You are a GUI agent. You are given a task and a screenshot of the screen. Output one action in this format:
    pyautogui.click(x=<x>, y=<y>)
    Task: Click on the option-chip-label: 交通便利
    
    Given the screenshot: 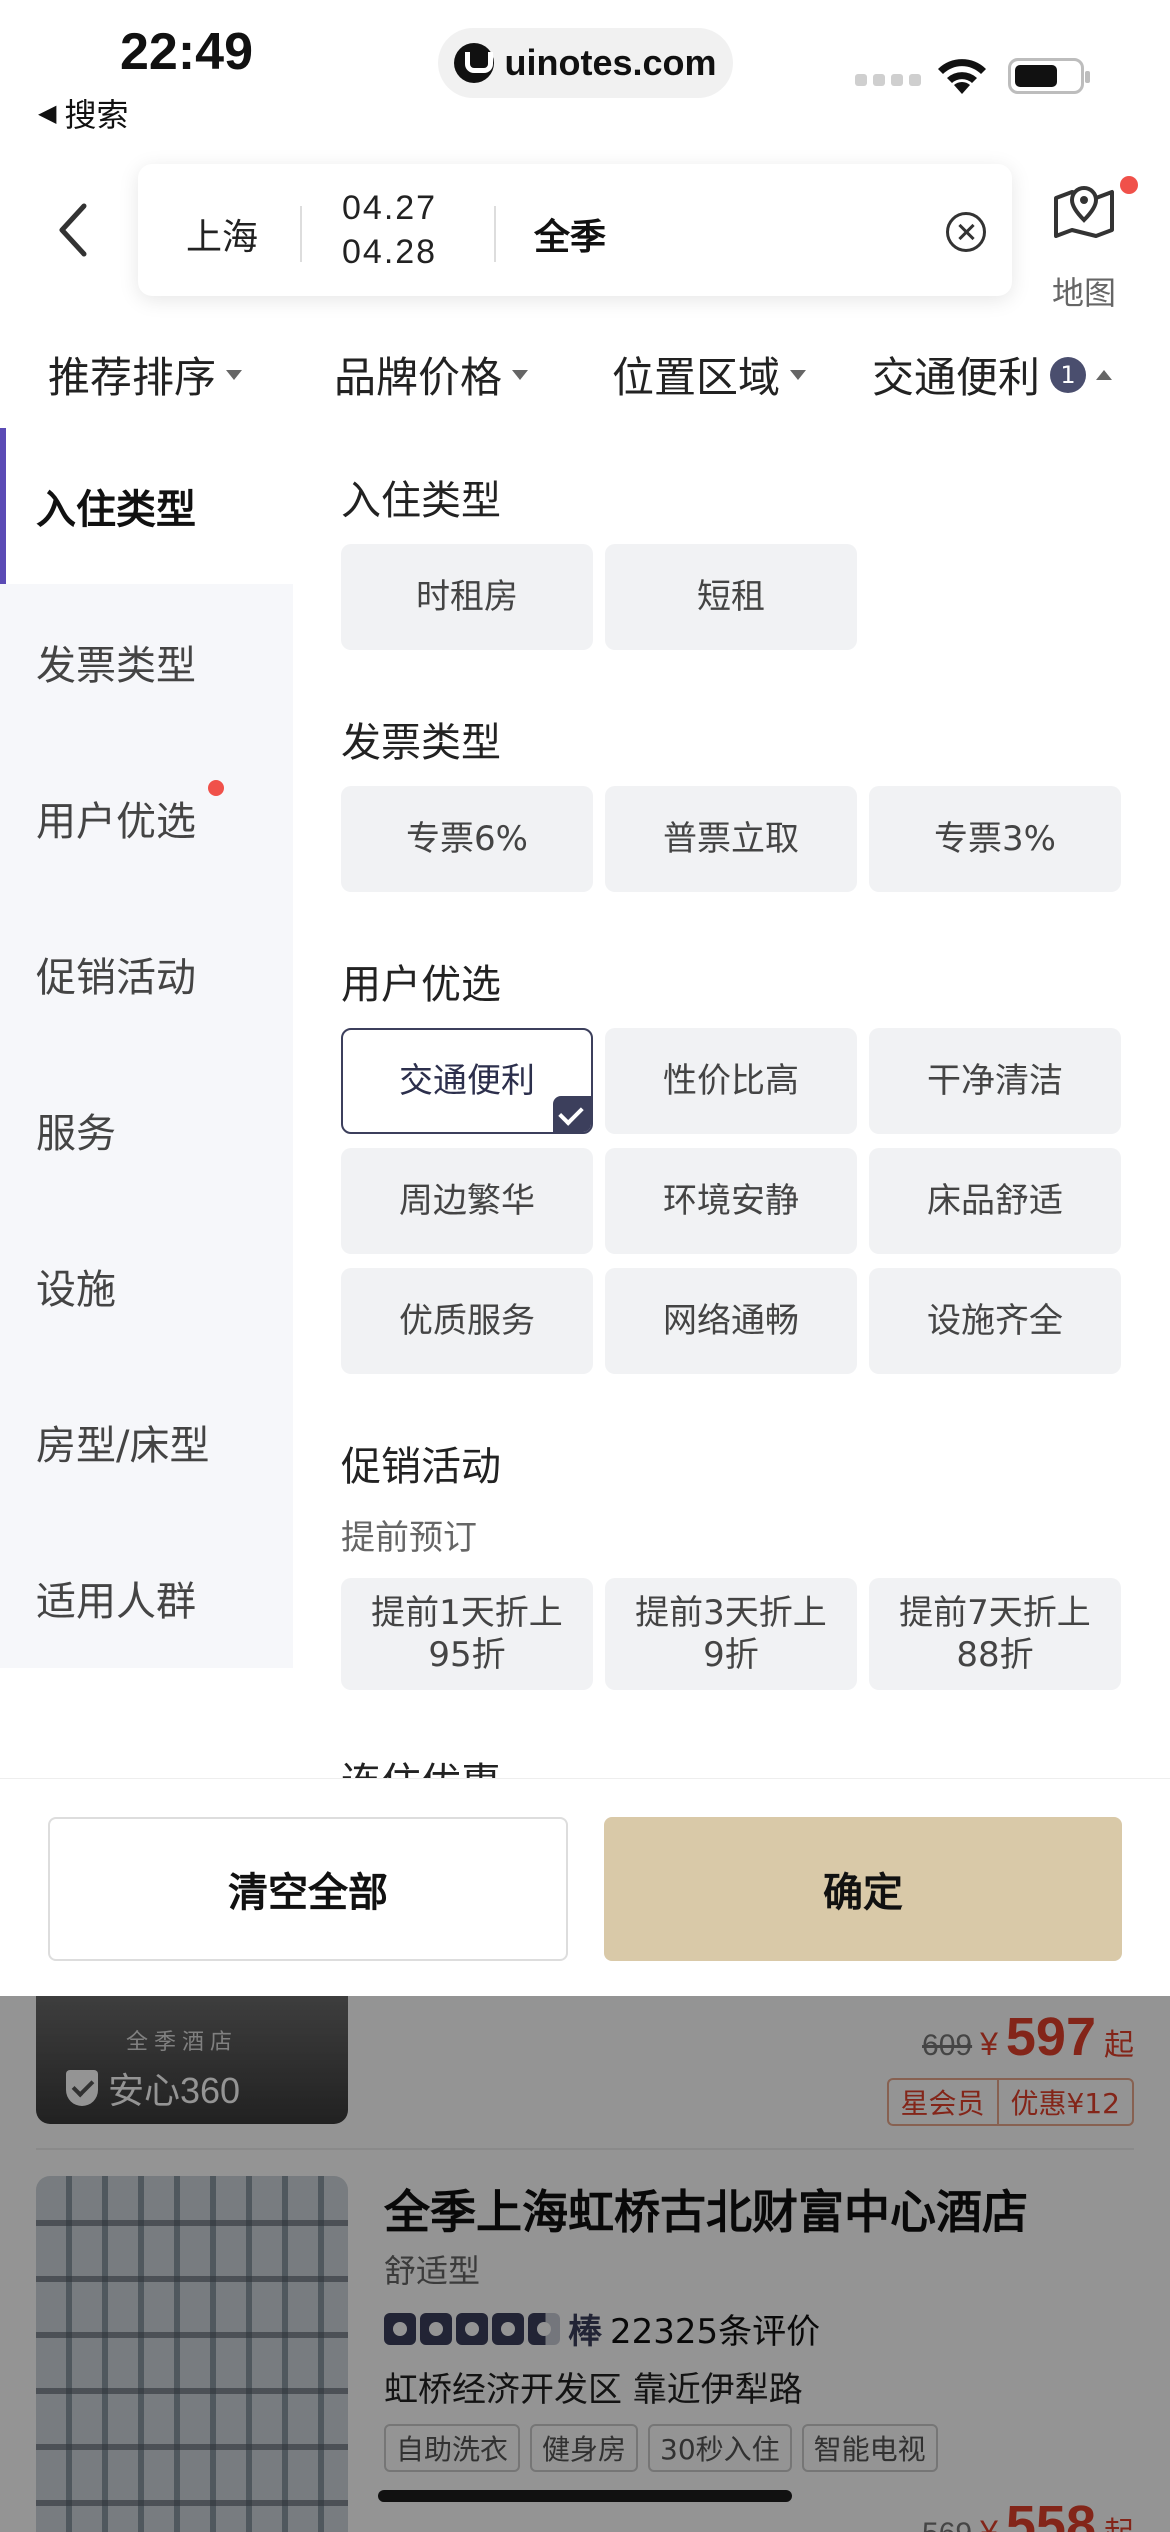 What is the action you would take?
    pyautogui.click(x=467, y=1081)
    